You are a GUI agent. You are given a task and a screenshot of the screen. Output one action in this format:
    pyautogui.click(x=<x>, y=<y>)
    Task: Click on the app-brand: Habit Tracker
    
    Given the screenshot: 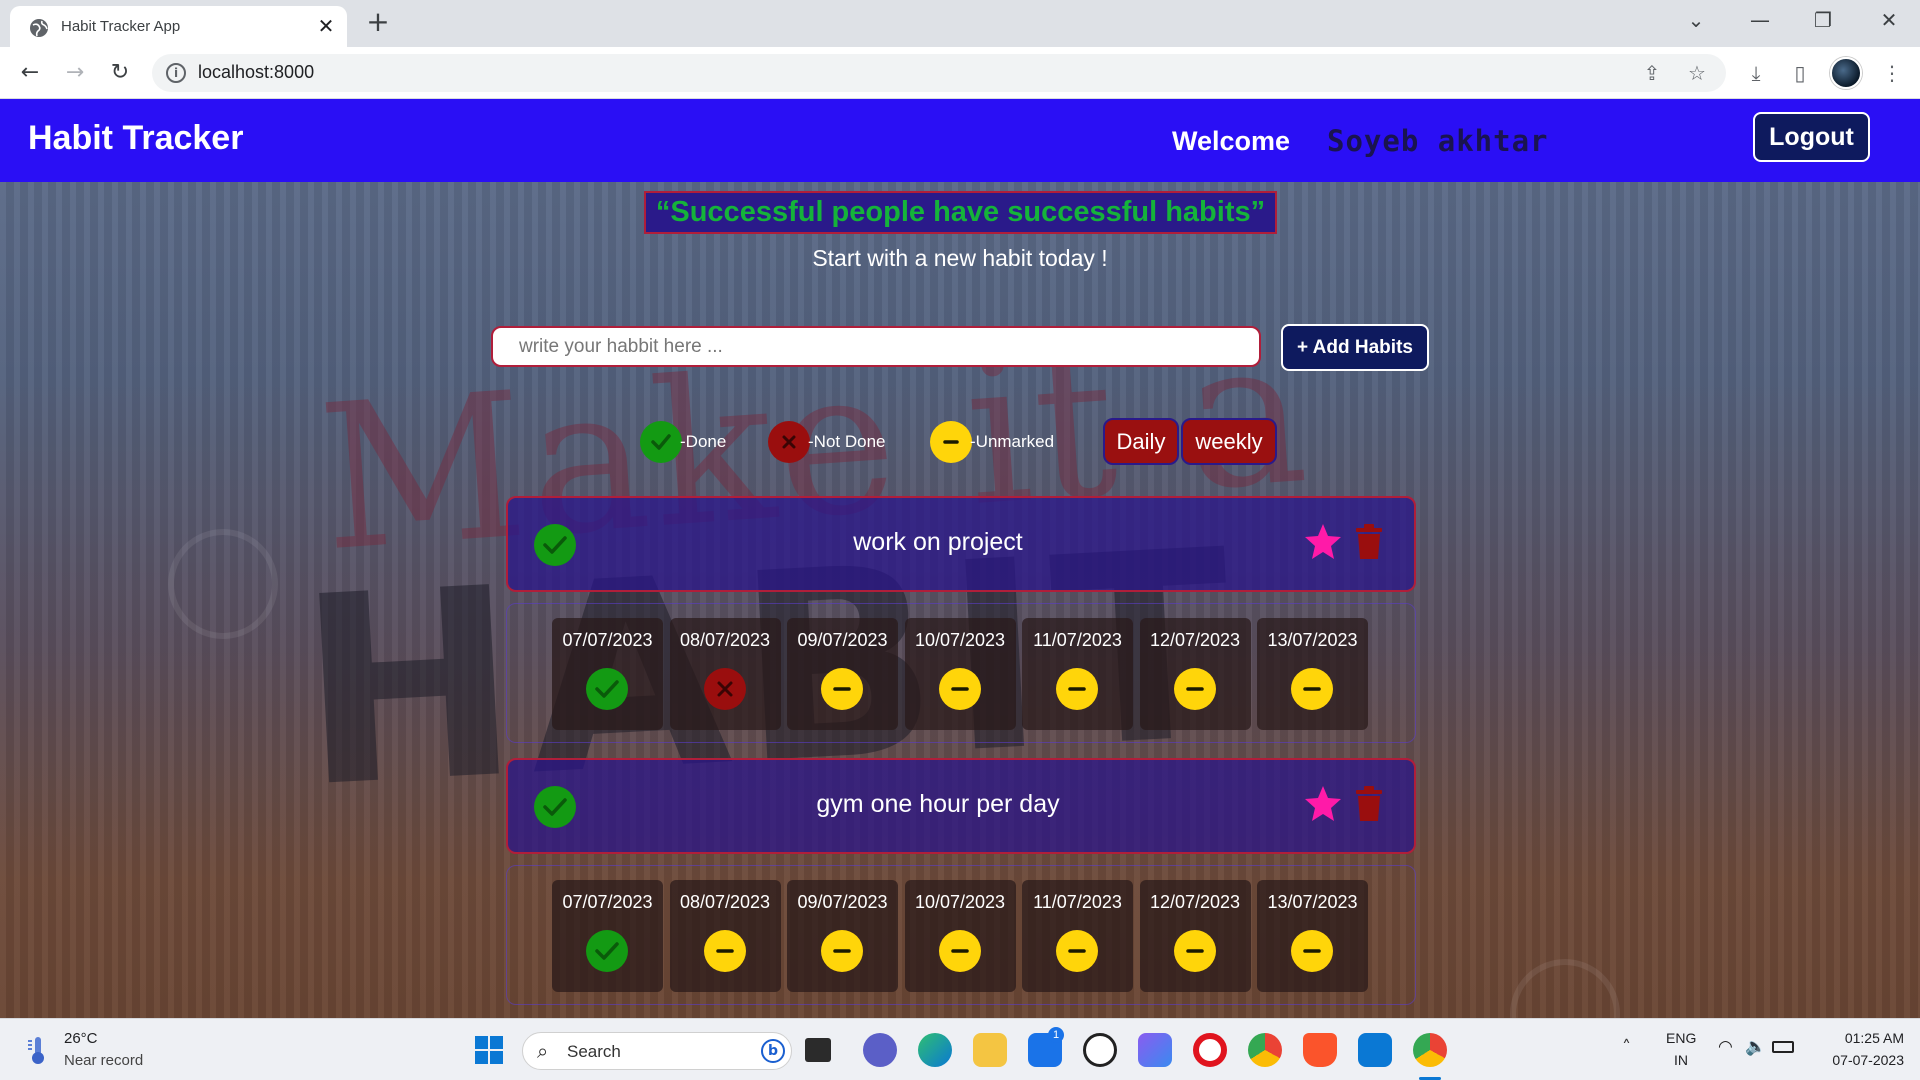 What is the action you would take?
    pyautogui.click(x=135, y=138)
    